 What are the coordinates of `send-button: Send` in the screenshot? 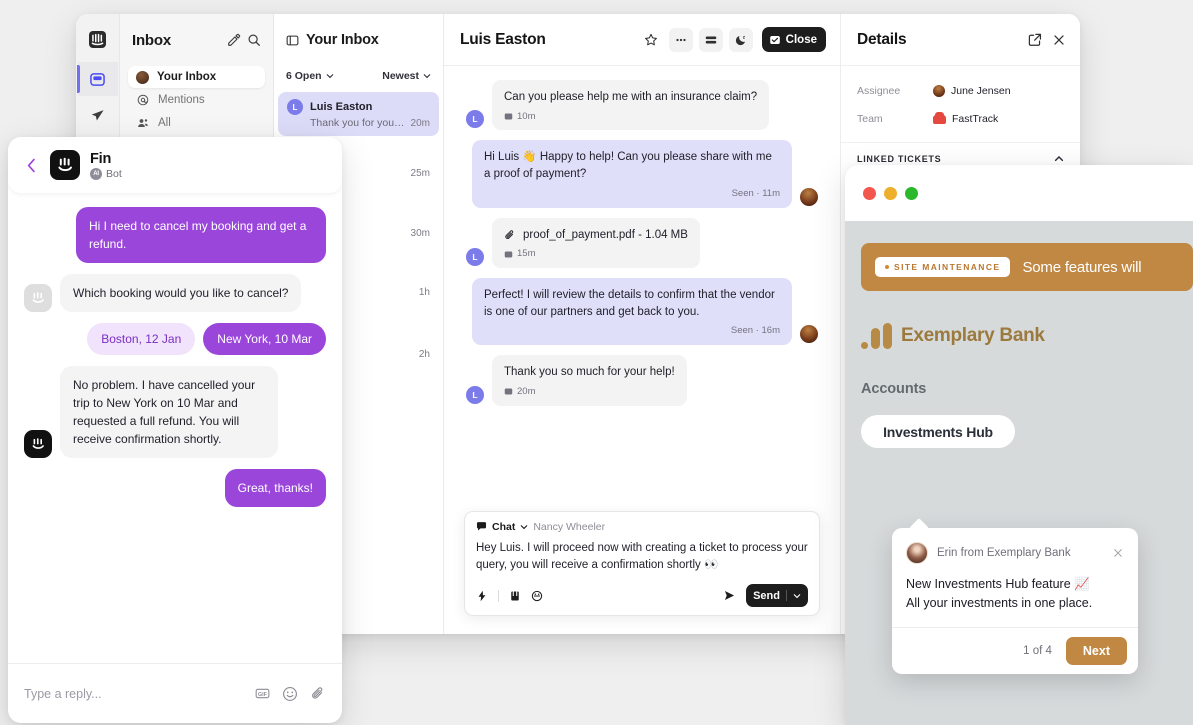 It's located at (777, 595).